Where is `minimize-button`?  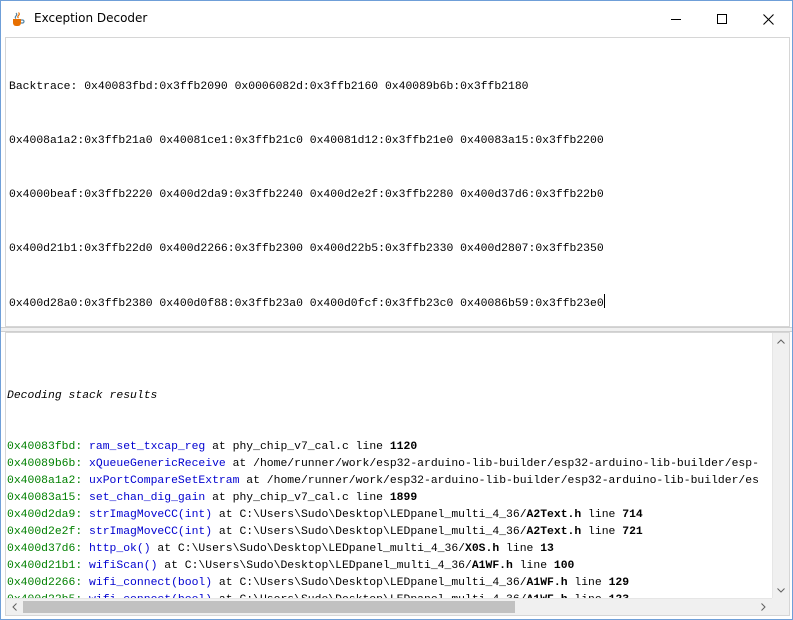
minimize-button is located at coordinates (676, 19).